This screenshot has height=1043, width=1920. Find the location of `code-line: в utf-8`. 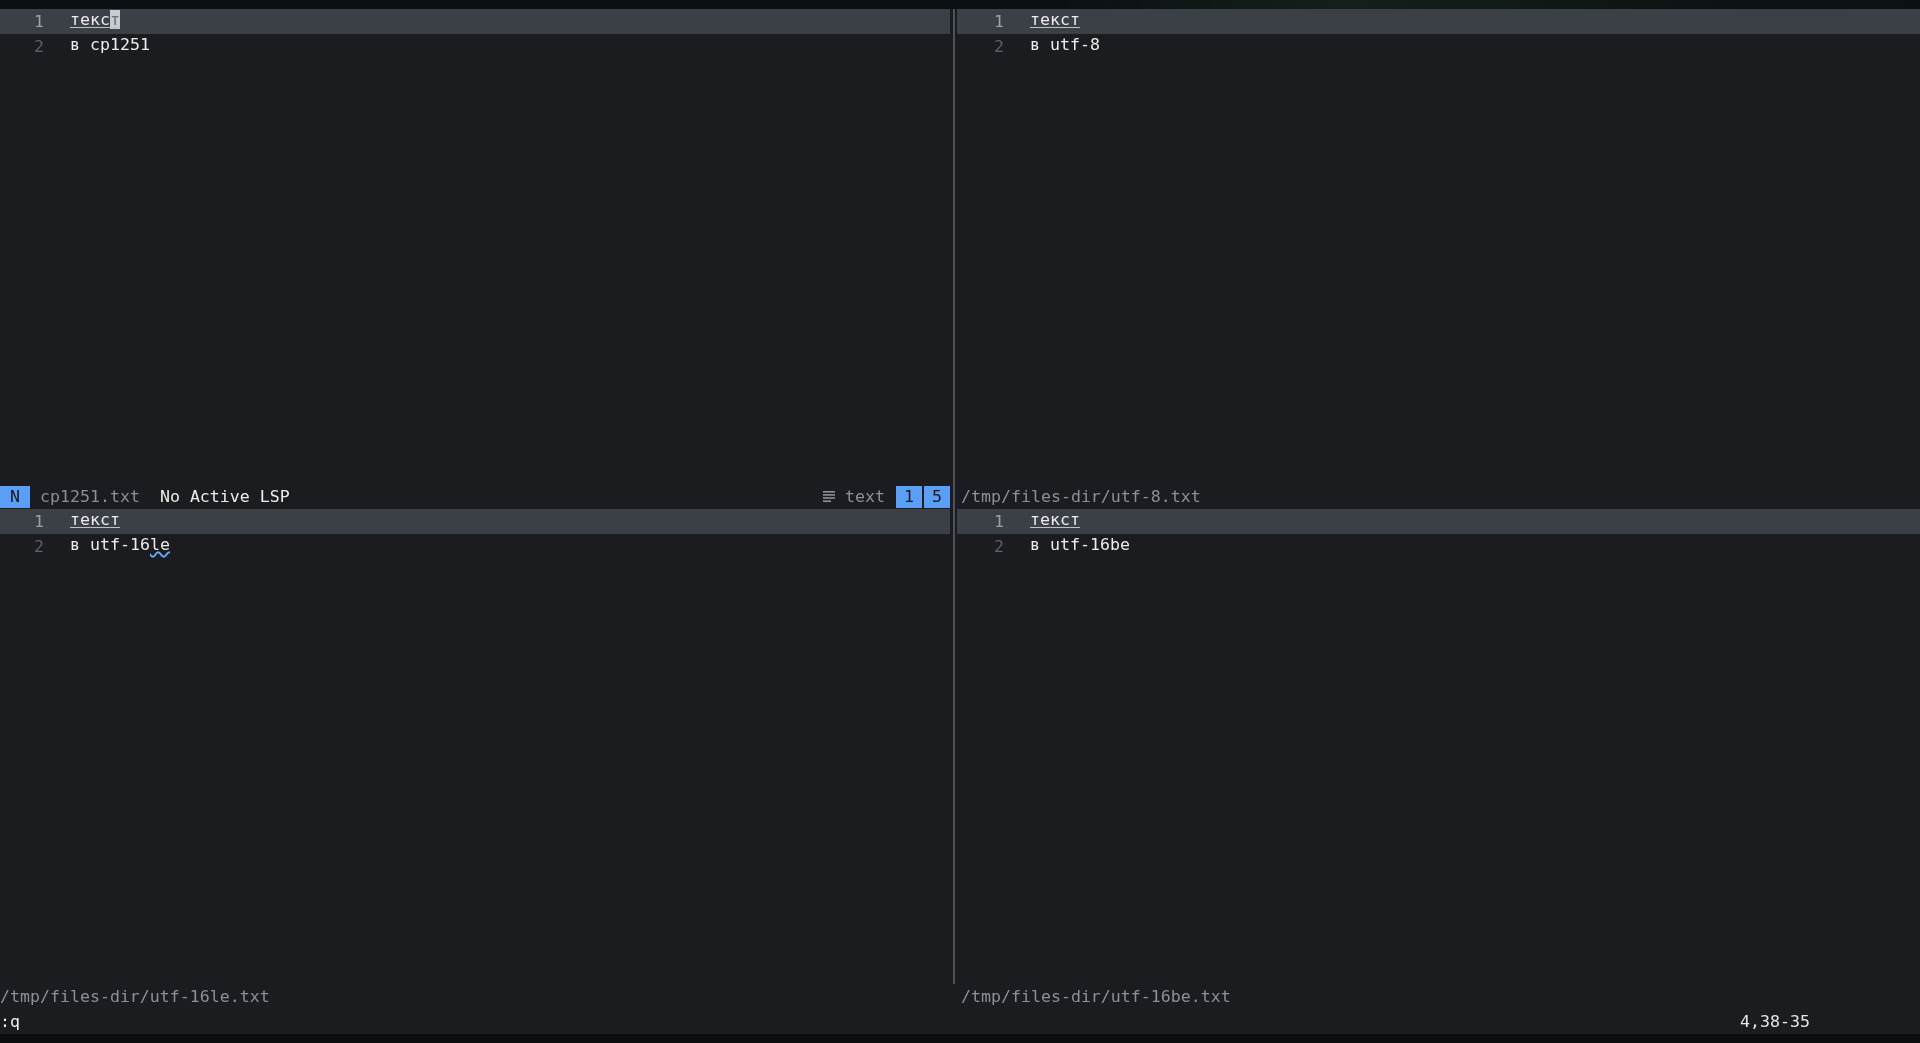

code-line: в utf-8 is located at coordinates (1065, 45).